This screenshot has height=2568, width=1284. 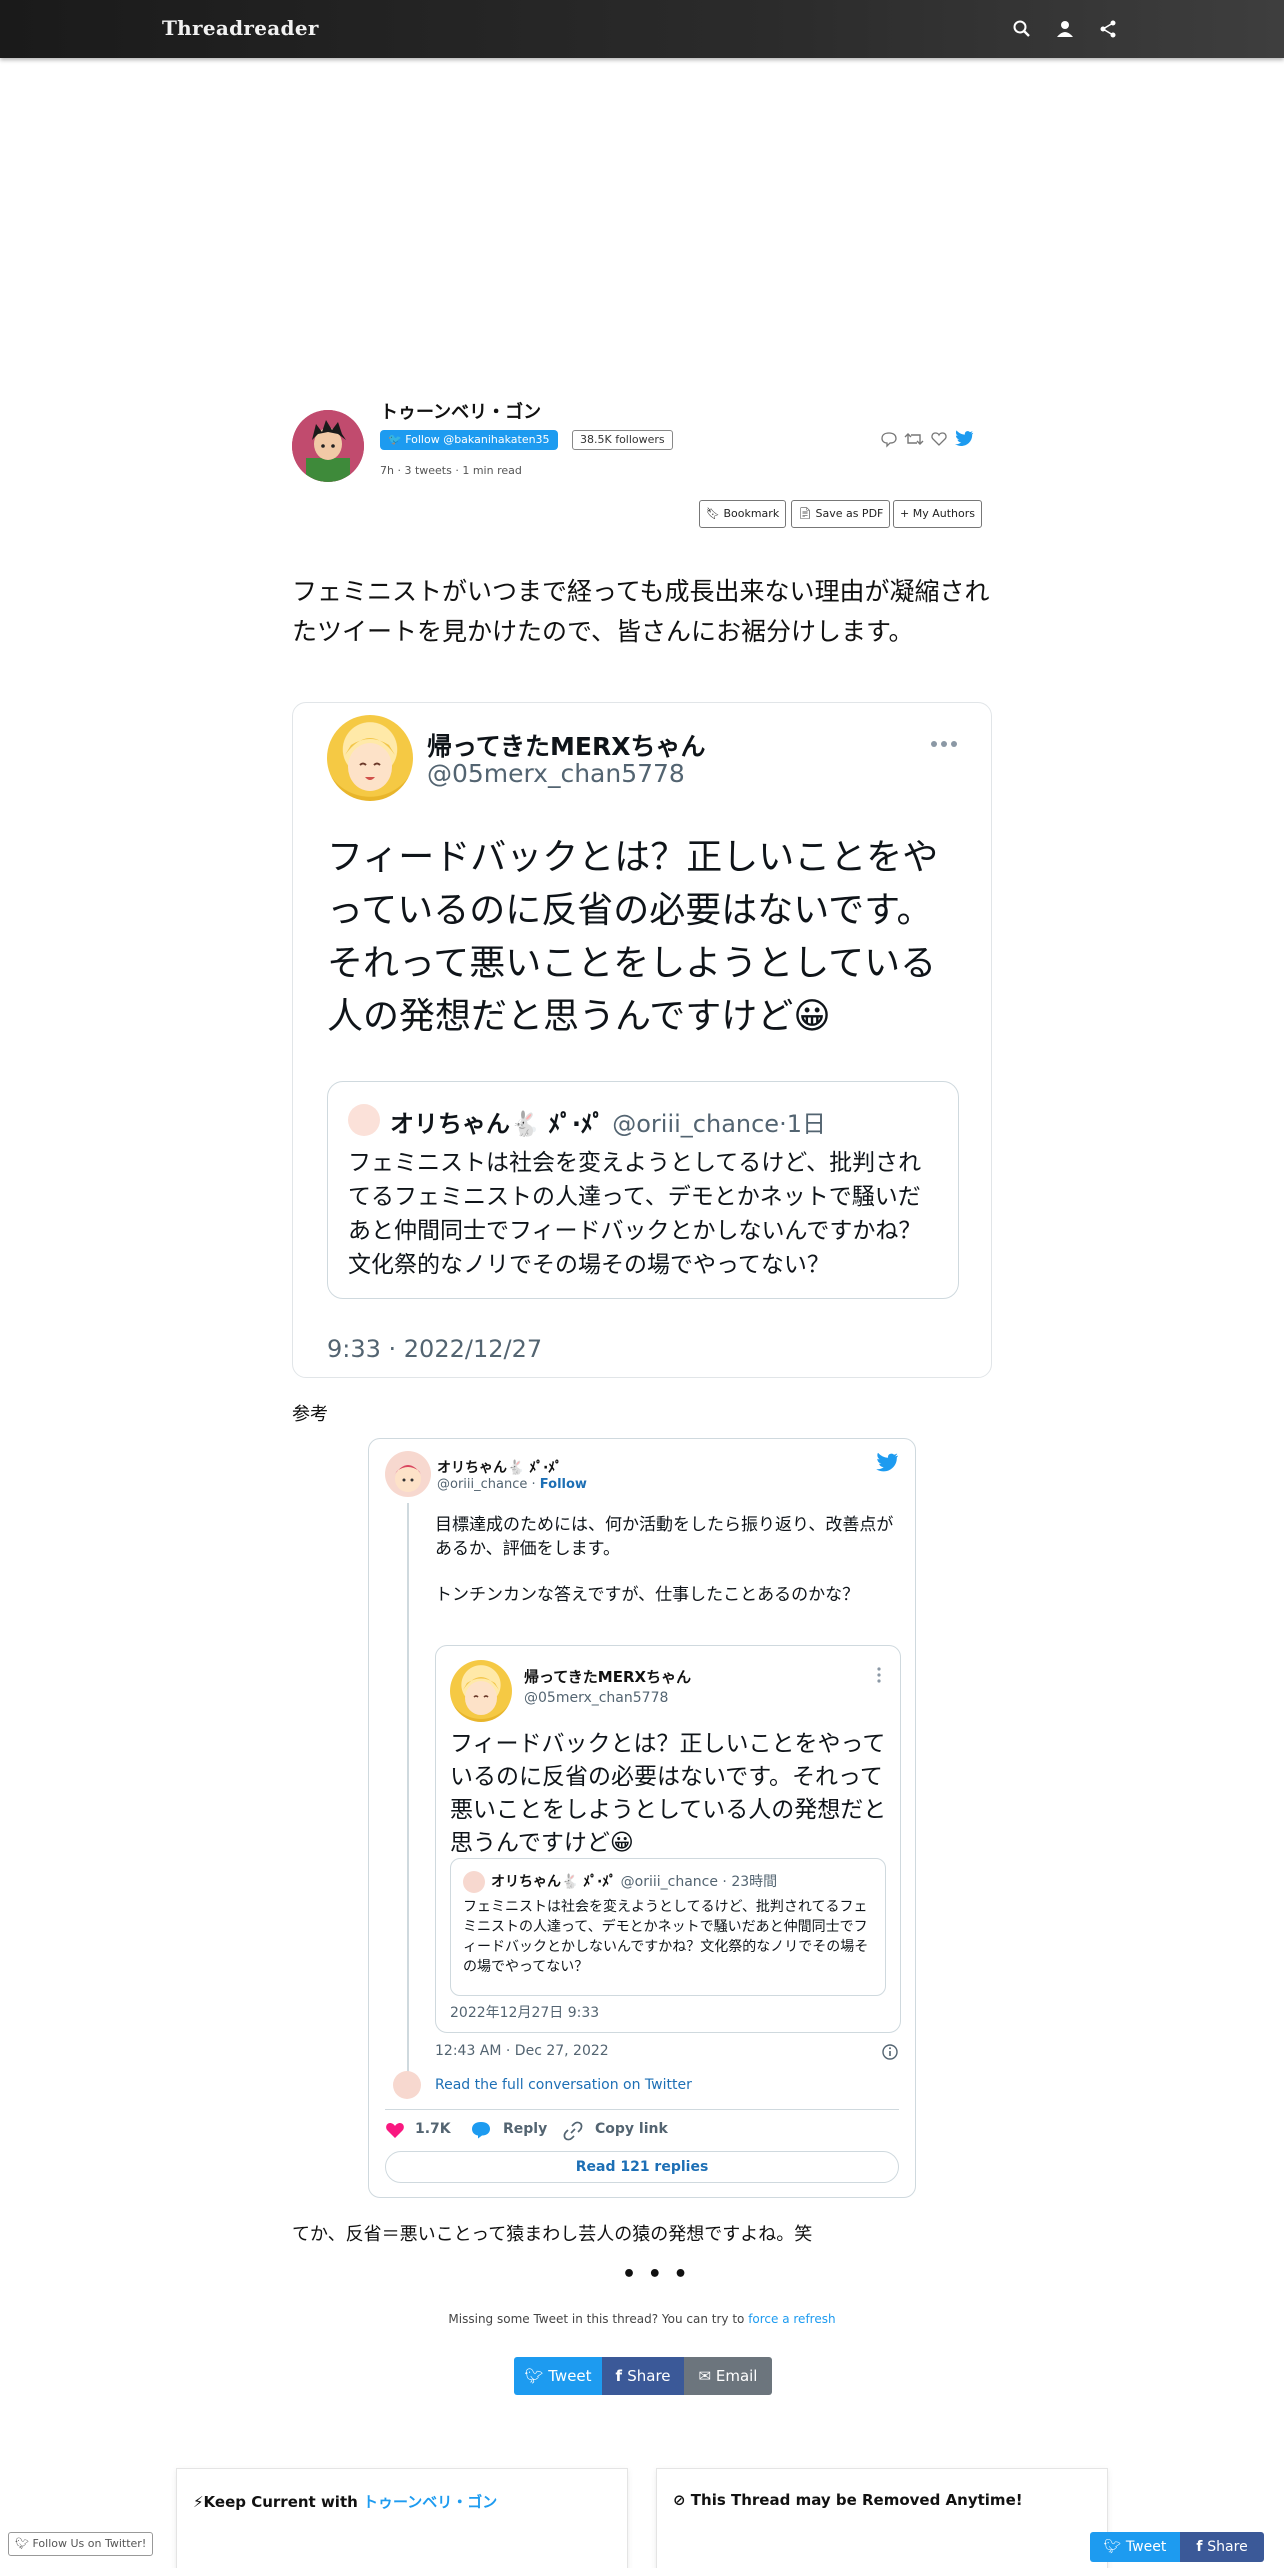 What do you see at coordinates (408, 1474) in the screenshot?
I see `embed-avatar` at bounding box center [408, 1474].